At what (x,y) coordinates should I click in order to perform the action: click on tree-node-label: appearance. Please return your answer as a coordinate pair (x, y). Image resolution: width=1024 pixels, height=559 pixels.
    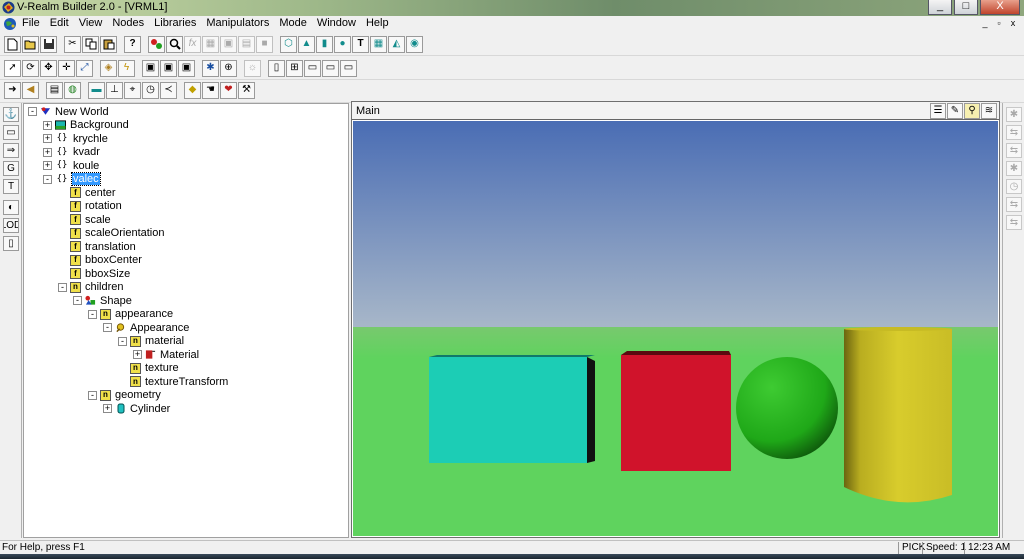
    Looking at the image, I should click on (144, 314).